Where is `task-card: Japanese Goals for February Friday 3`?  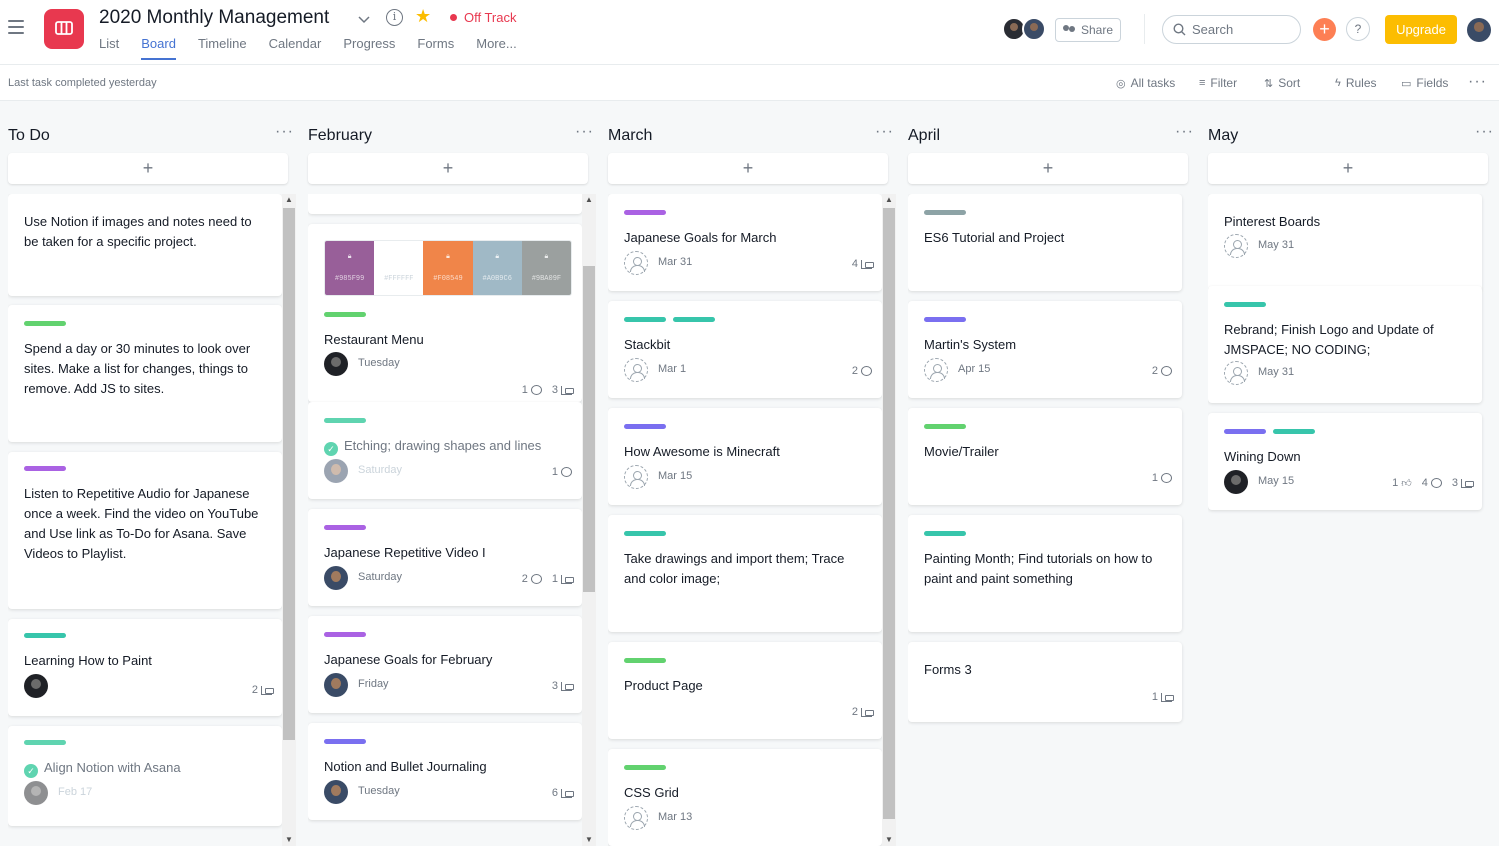 task-card: Japanese Goals for February Friday 3 is located at coordinates (445, 664).